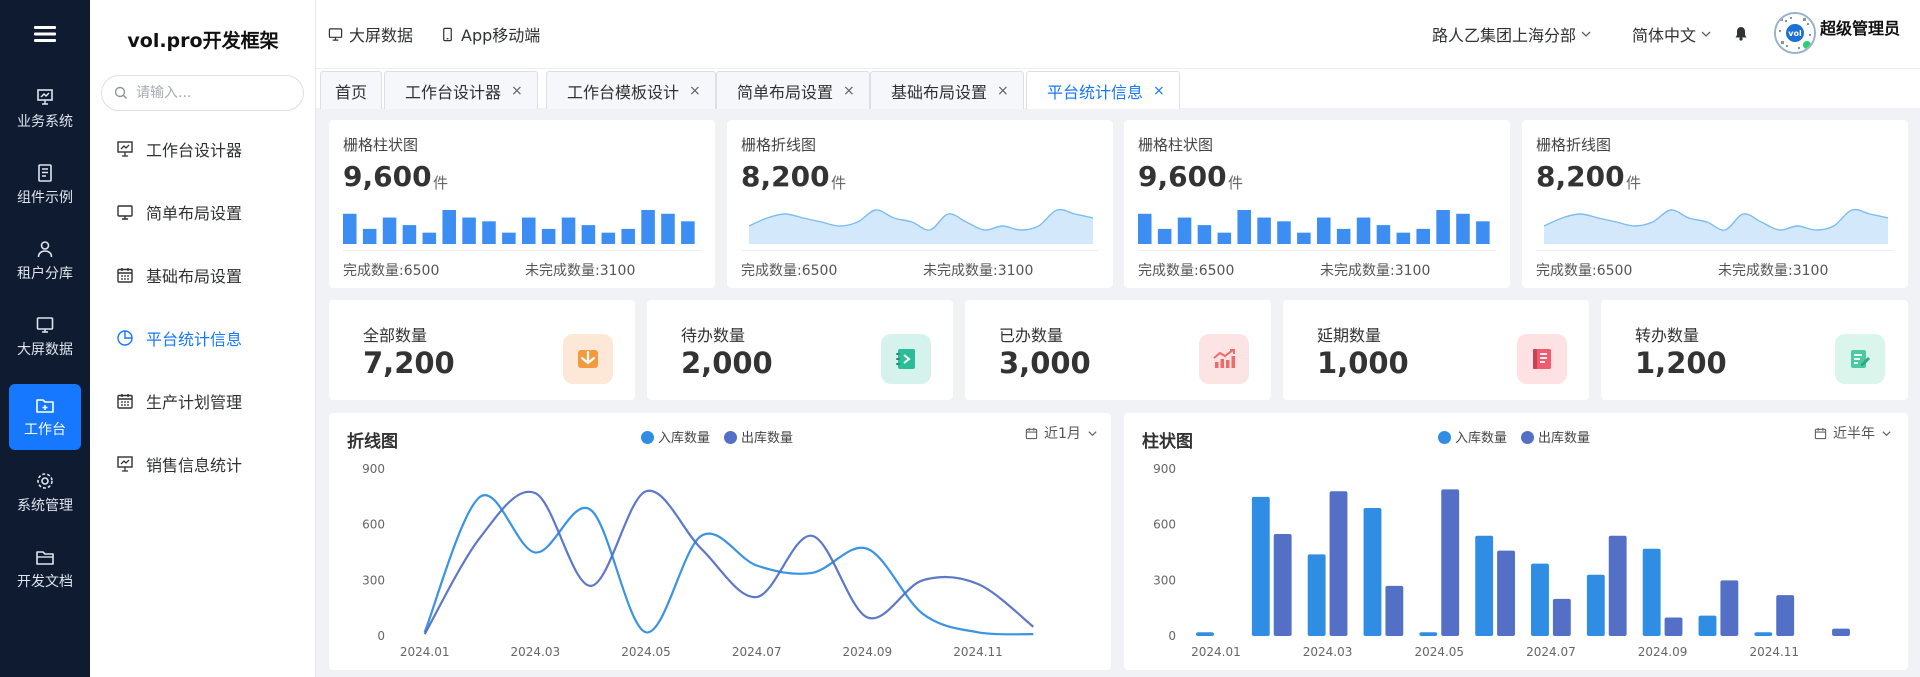  I want to click on done-count: 完成数量:6500, so click(789, 271).